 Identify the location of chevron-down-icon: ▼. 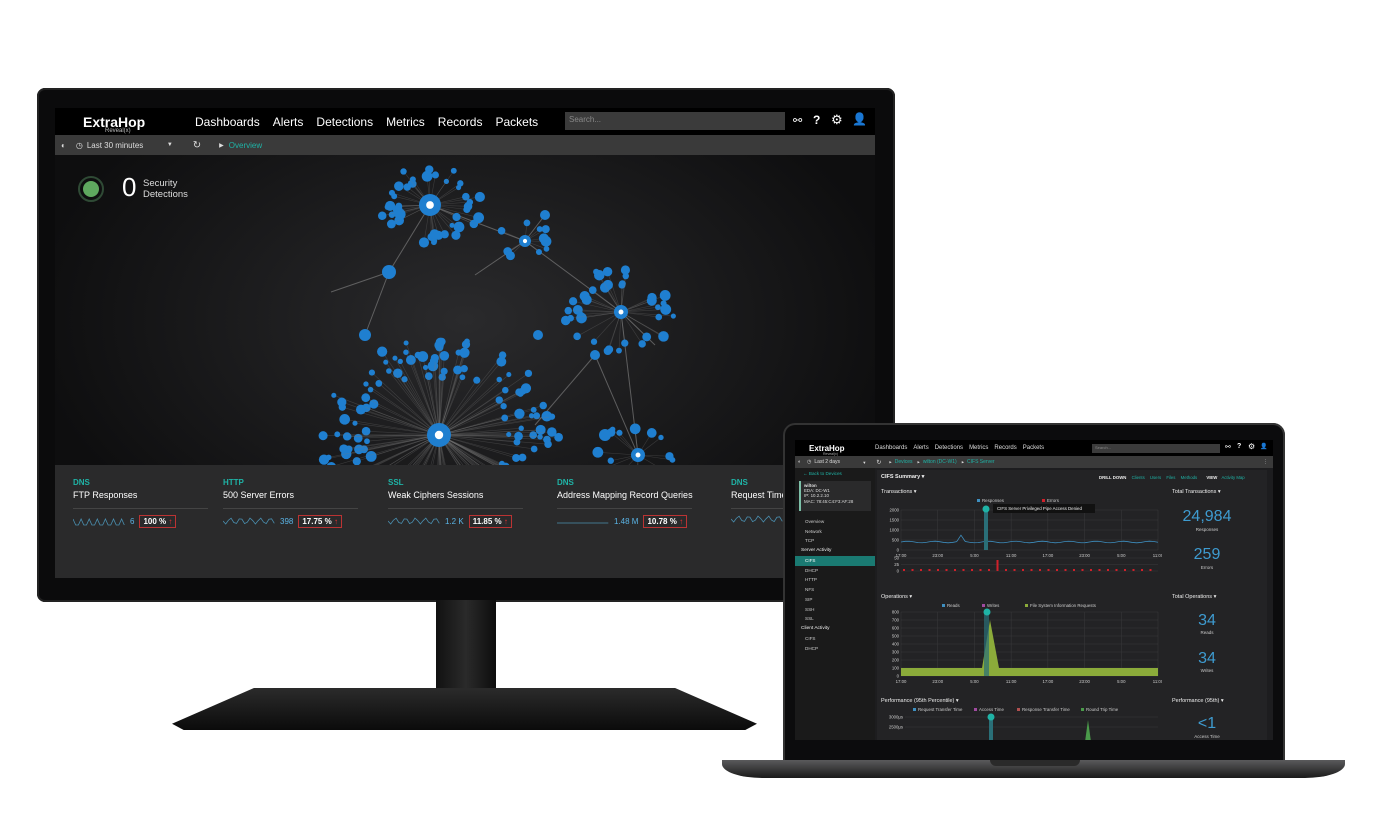
(864, 462).